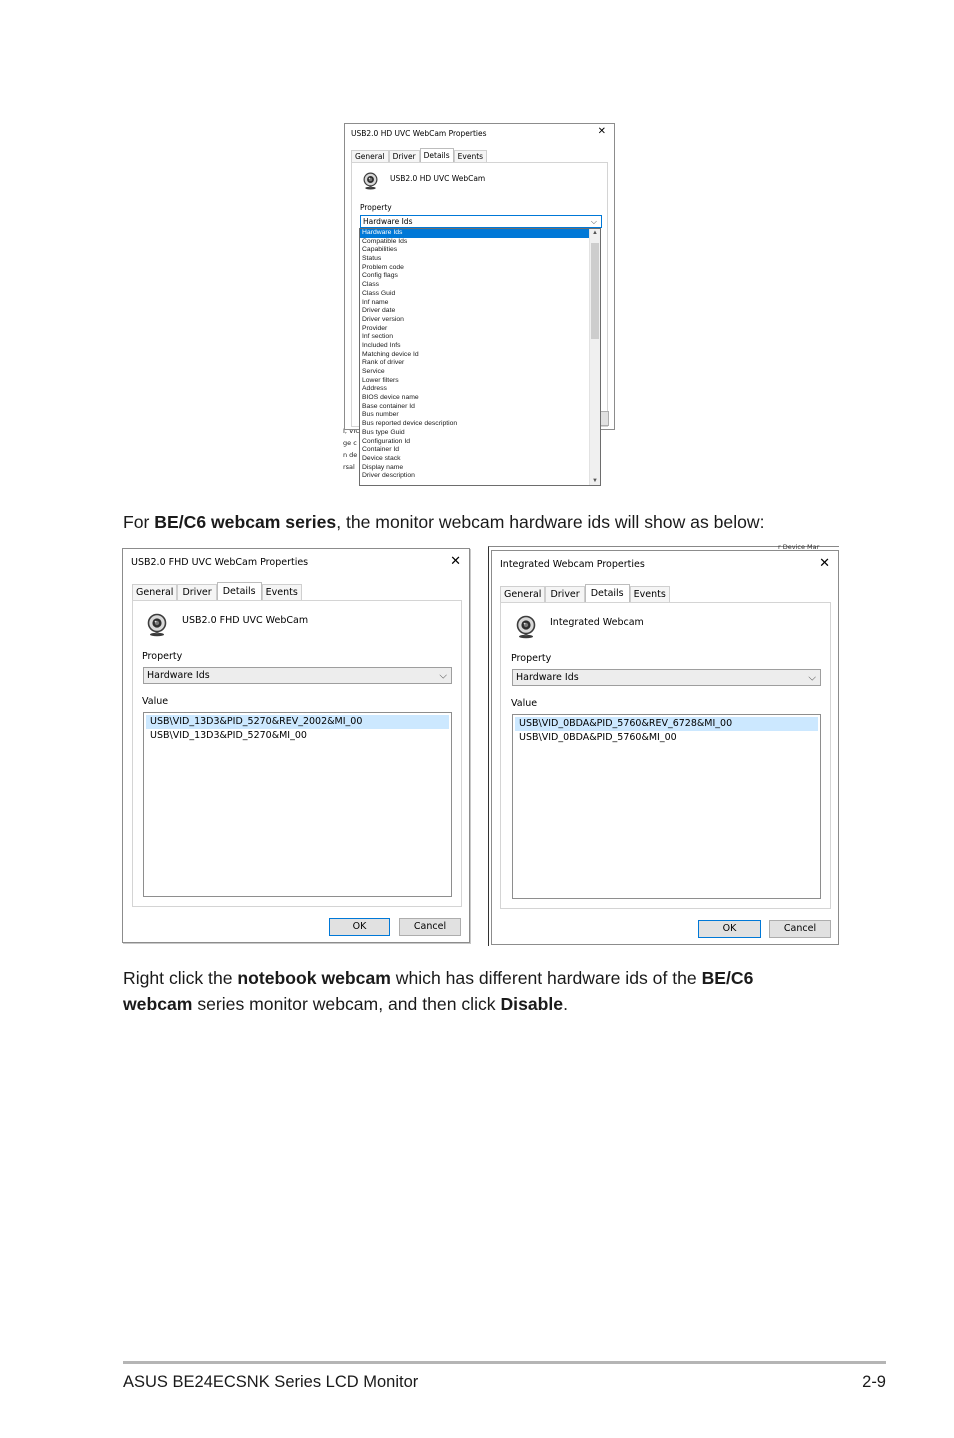  I want to click on bold-span: notebook webcam, so click(314, 978).